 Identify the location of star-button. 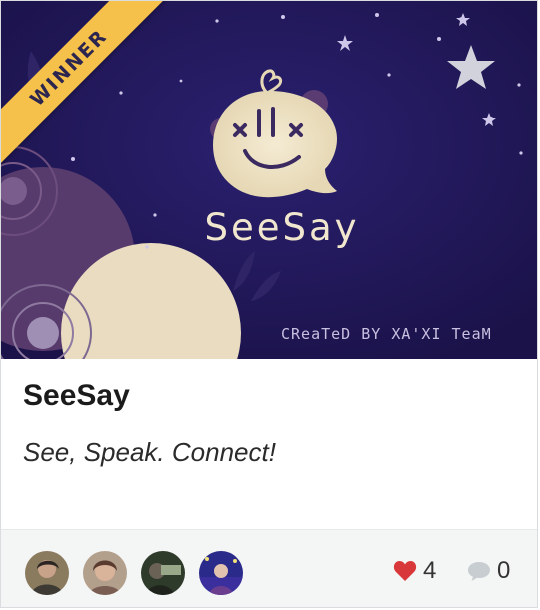
(471, 68).